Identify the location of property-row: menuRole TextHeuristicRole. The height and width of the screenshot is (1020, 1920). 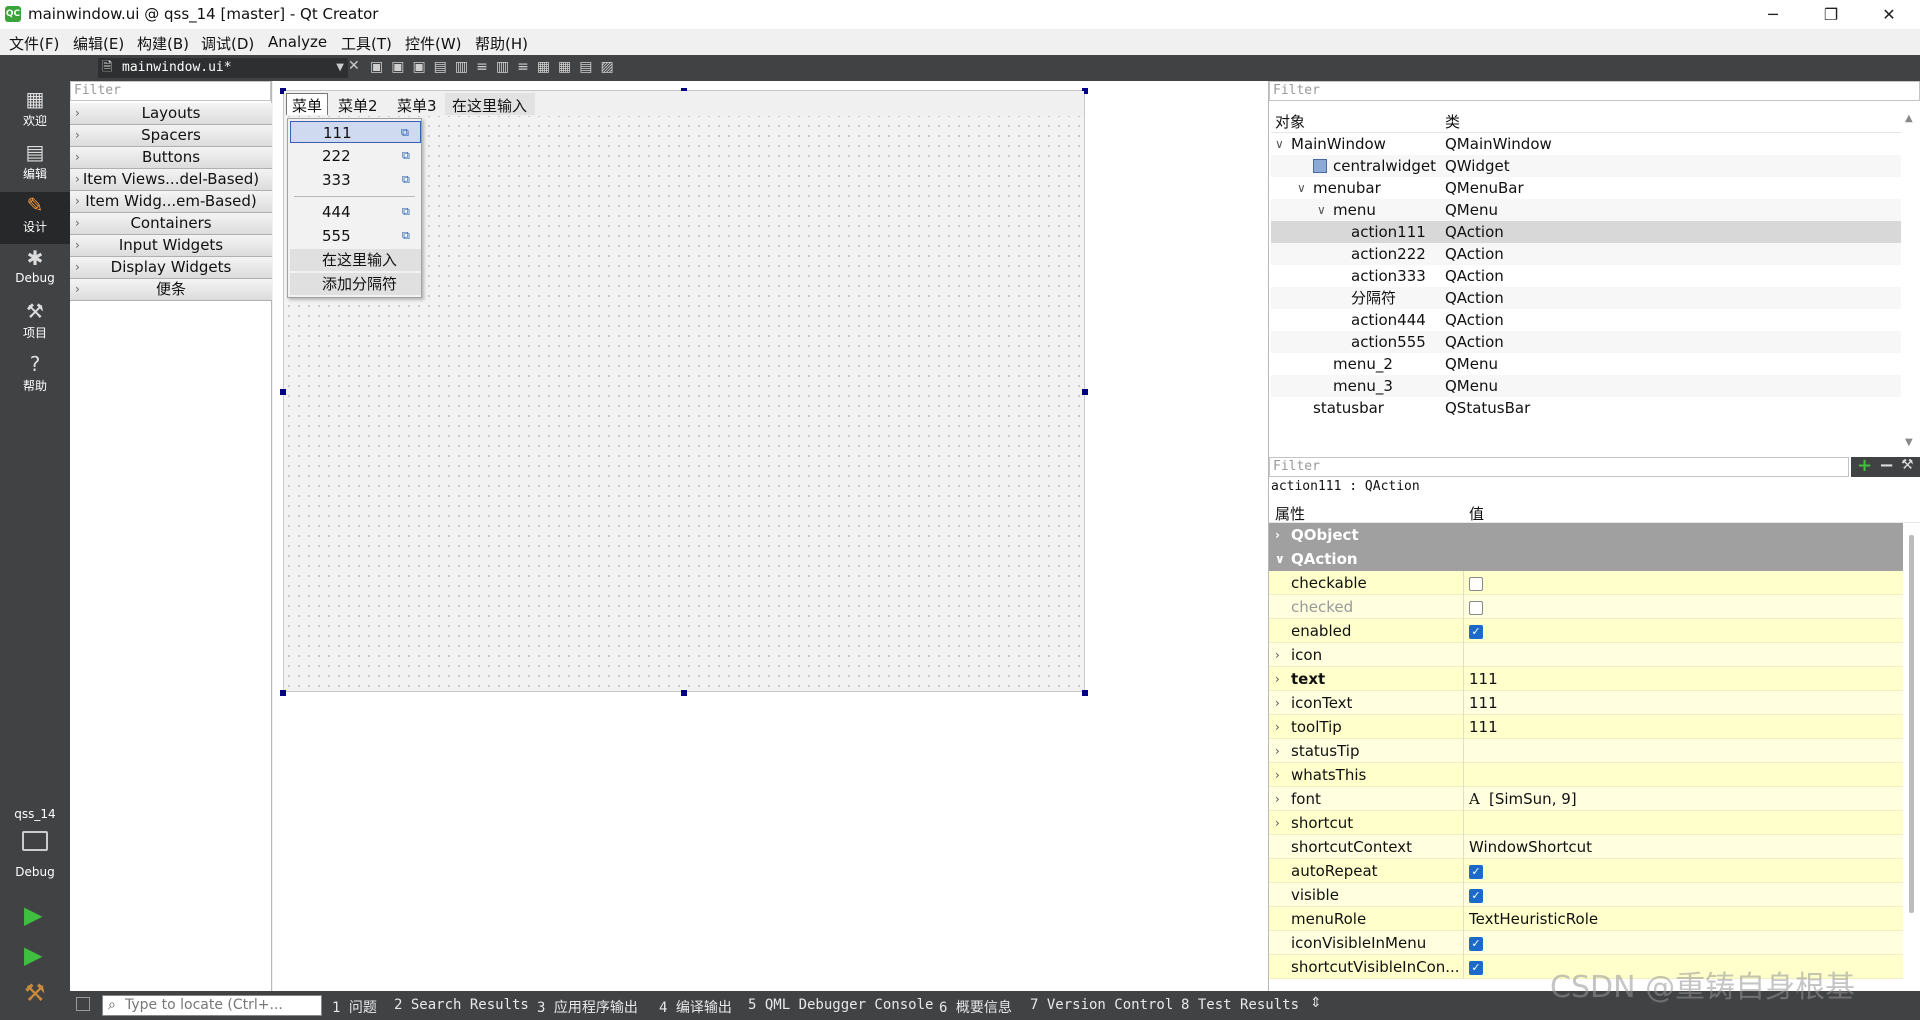
(1586, 919).